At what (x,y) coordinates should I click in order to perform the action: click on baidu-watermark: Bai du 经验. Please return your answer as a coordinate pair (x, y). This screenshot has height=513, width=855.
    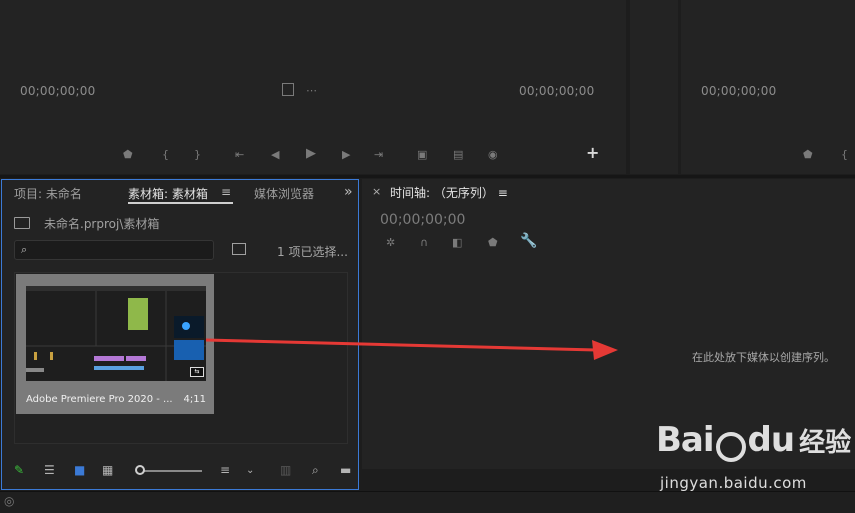
    Looking at the image, I should click on (753, 441).